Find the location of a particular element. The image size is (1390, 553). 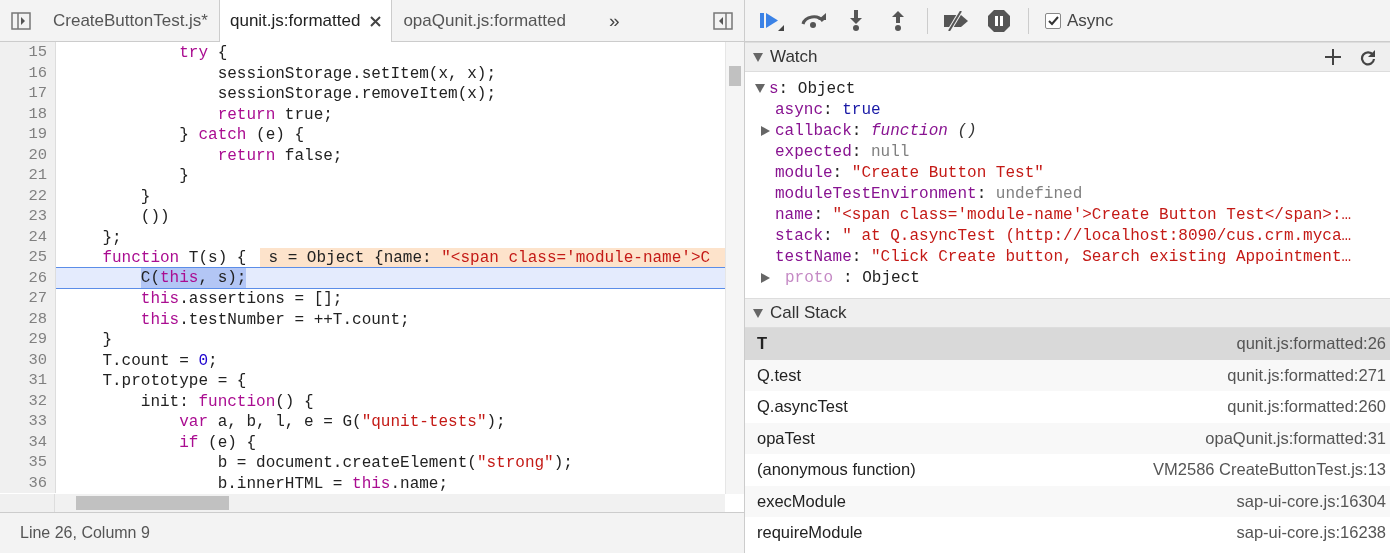

function-name: requireModule is located at coordinates (810, 533).